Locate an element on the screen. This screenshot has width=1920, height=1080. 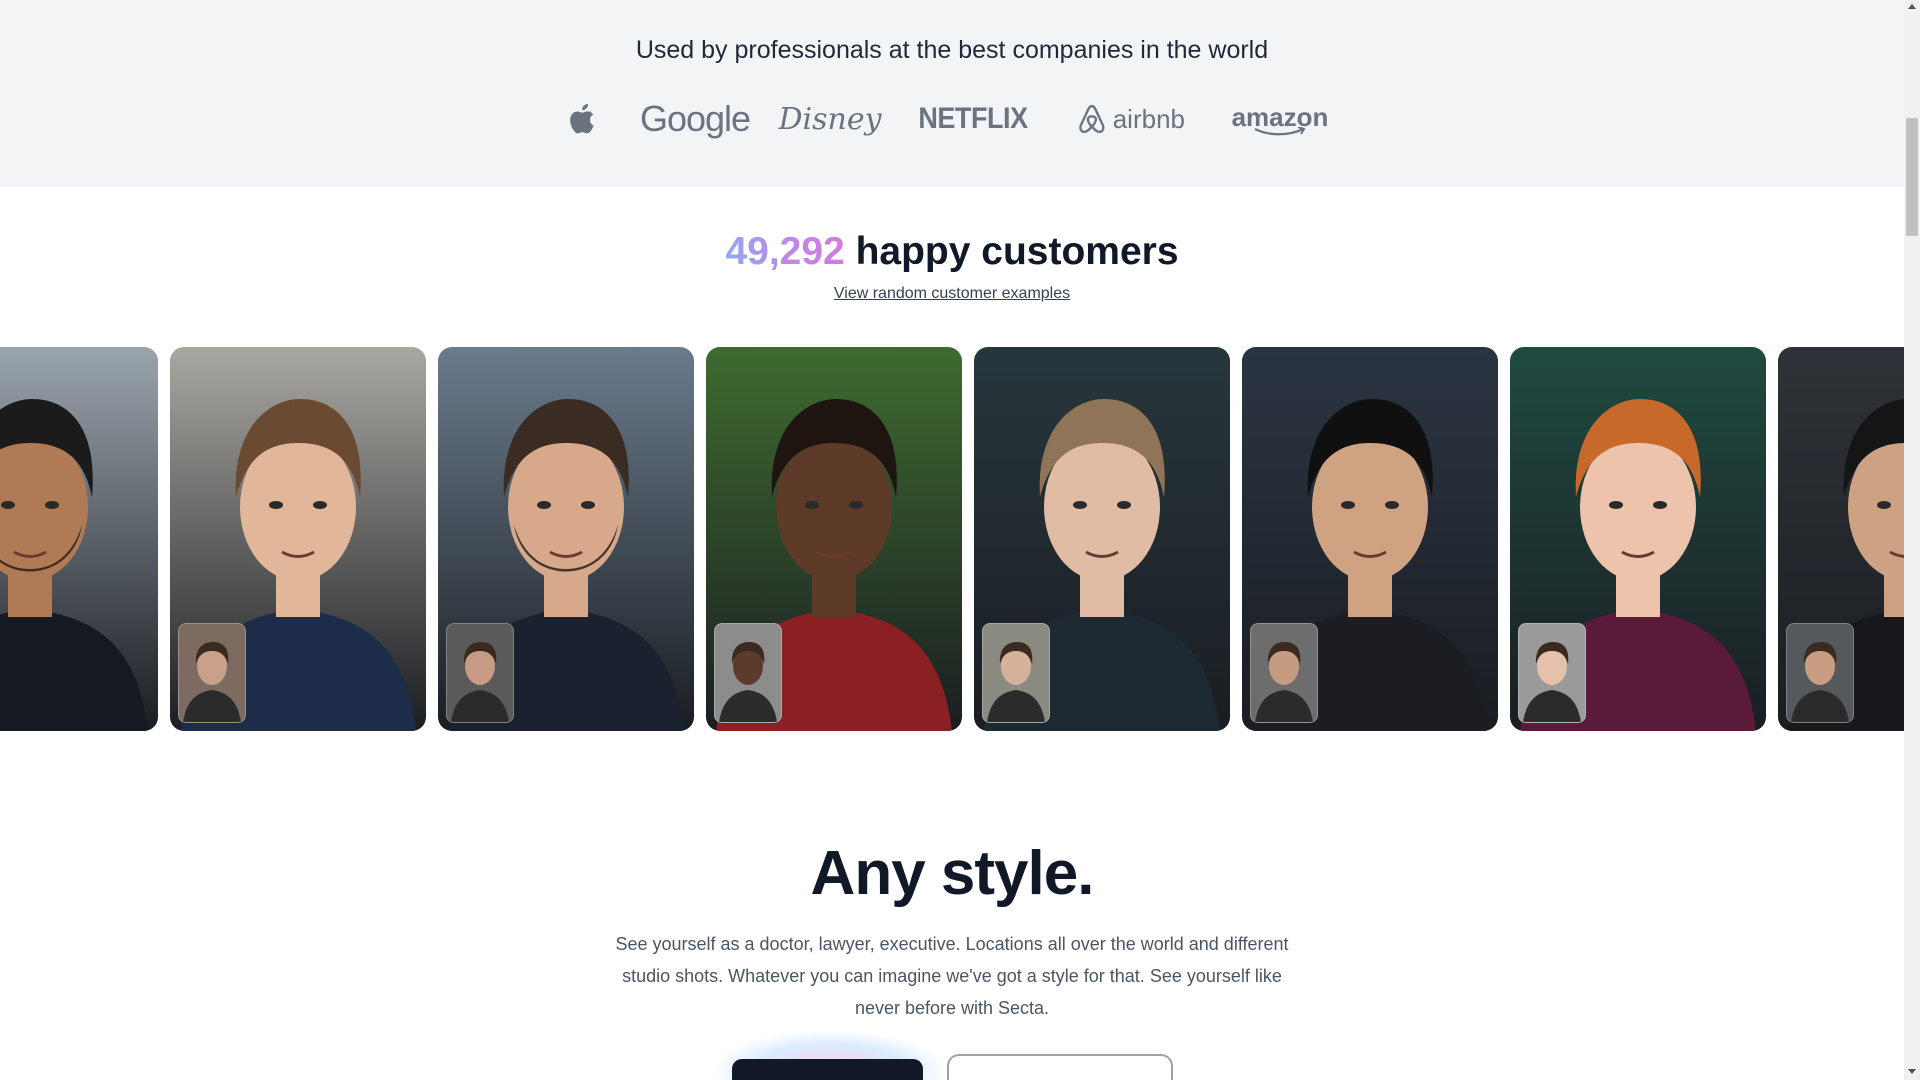
customer-count: 49,292 is located at coordinates (785, 251).